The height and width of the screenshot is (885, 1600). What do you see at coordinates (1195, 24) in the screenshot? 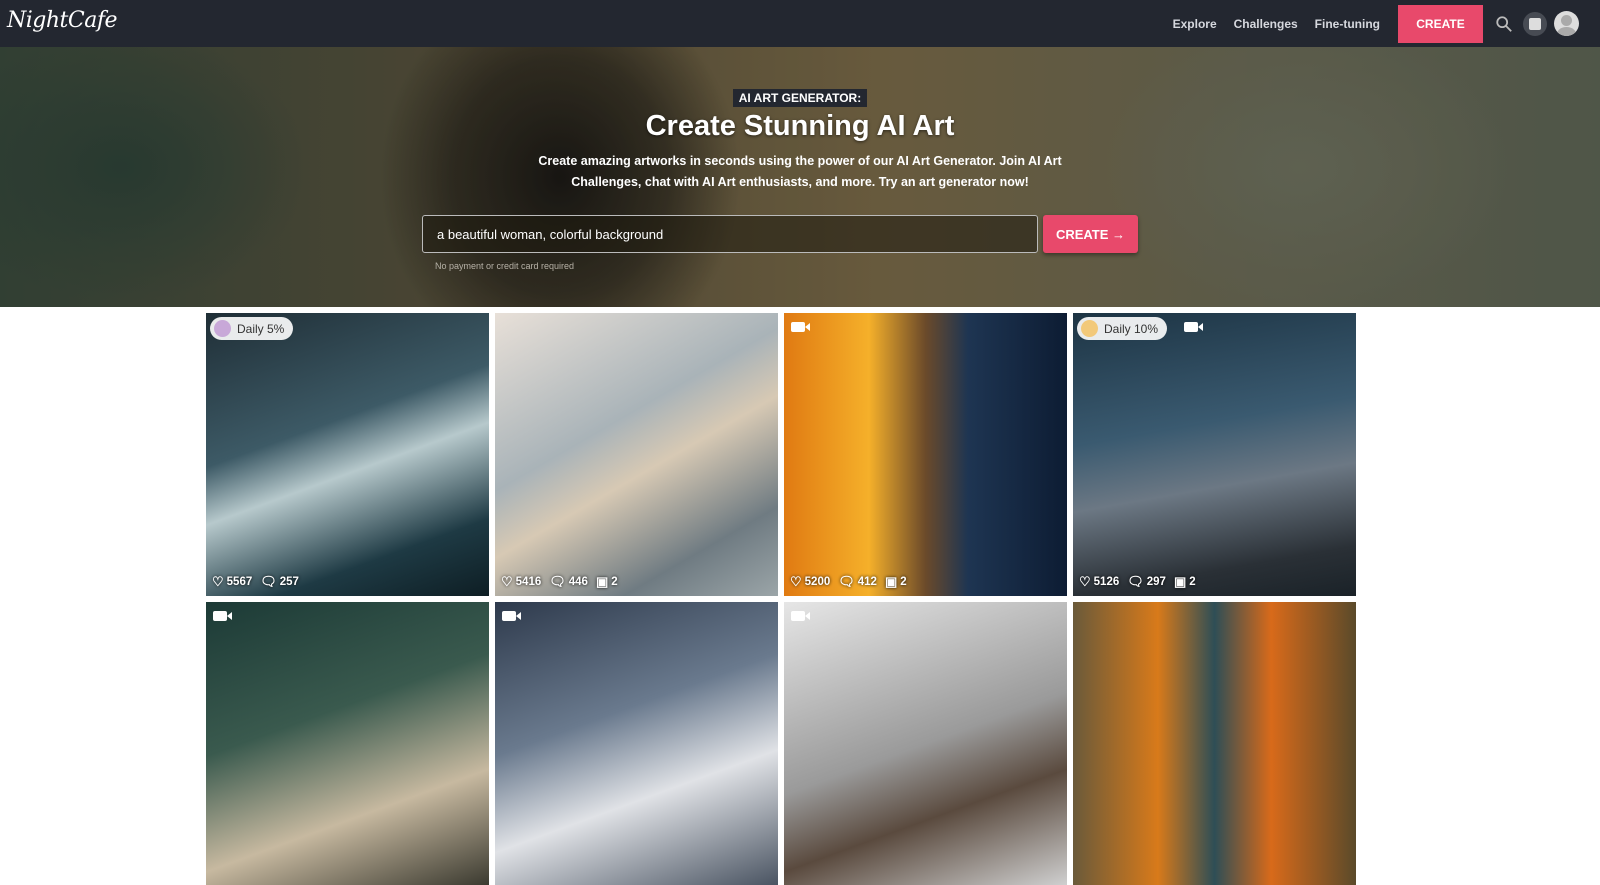
I see `nav-explore: Explore` at bounding box center [1195, 24].